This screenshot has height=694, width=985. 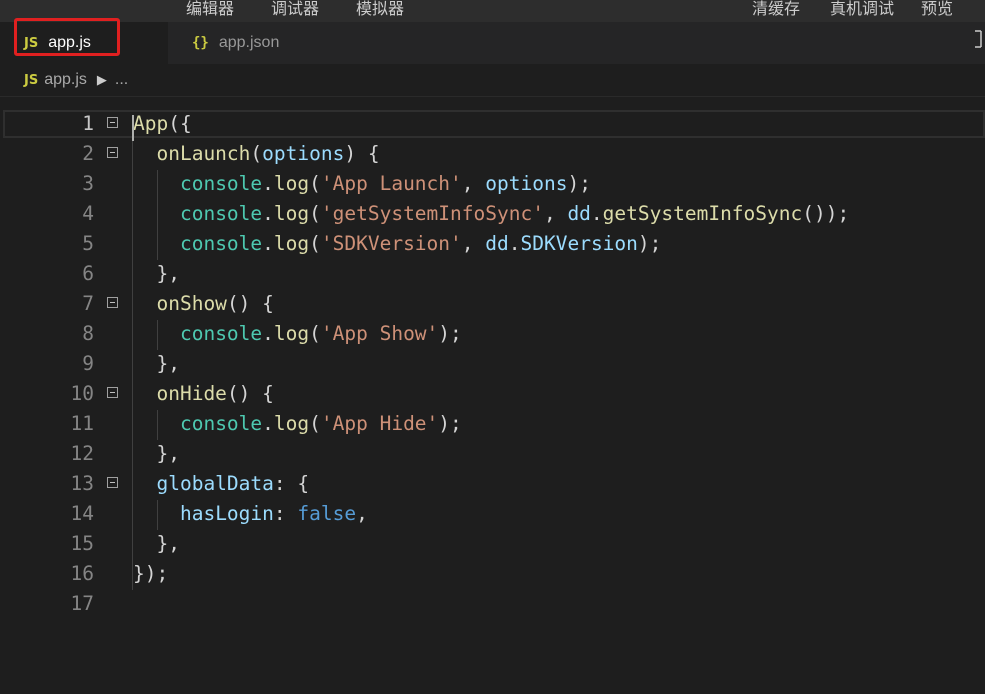 What do you see at coordinates (492, 574) in the screenshot?
I see `code-line: 16});` at bounding box center [492, 574].